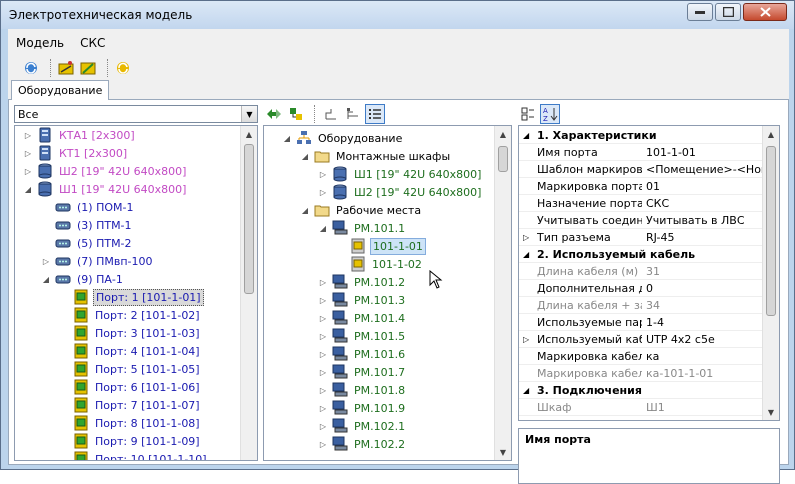 This screenshot has height=484, width=795. I want to click on property-row: Длина кабеля + за 34, so click(646, 306).